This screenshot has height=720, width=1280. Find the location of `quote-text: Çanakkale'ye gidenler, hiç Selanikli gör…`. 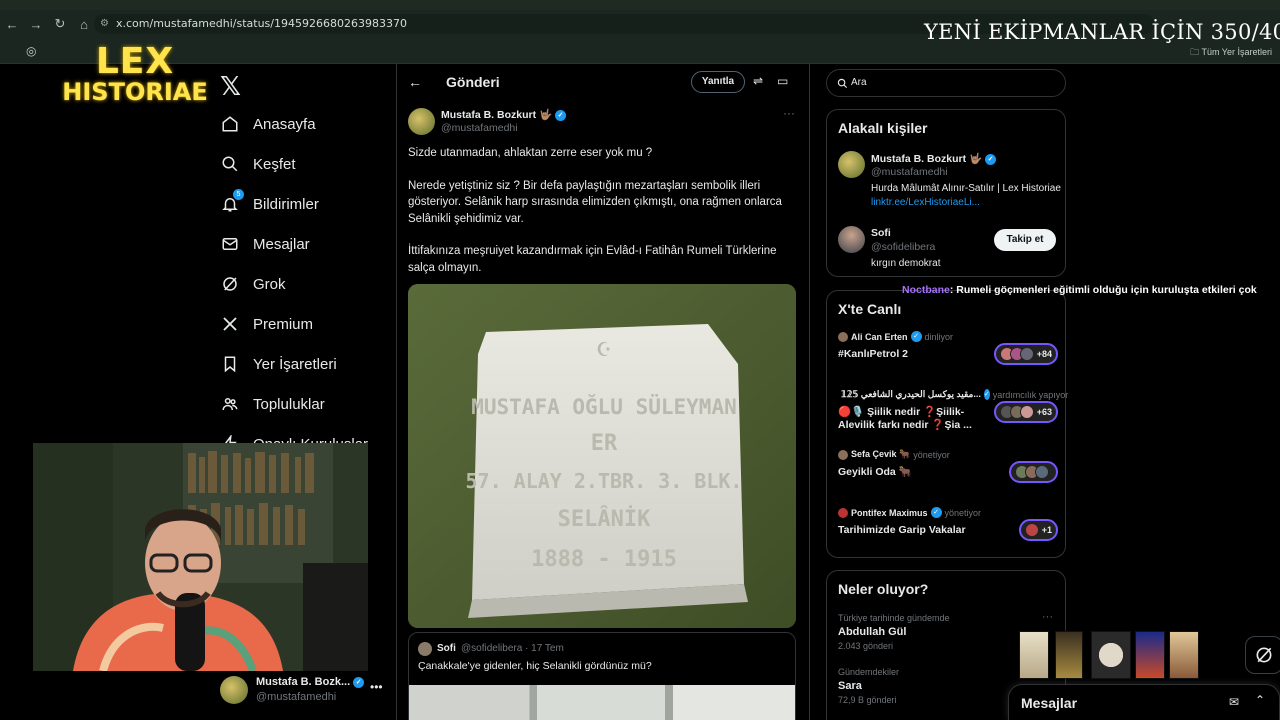

quote-text: Çanakkale'ye gidenler, hiç Selanikli gör… is located at coordinates (535, 666).